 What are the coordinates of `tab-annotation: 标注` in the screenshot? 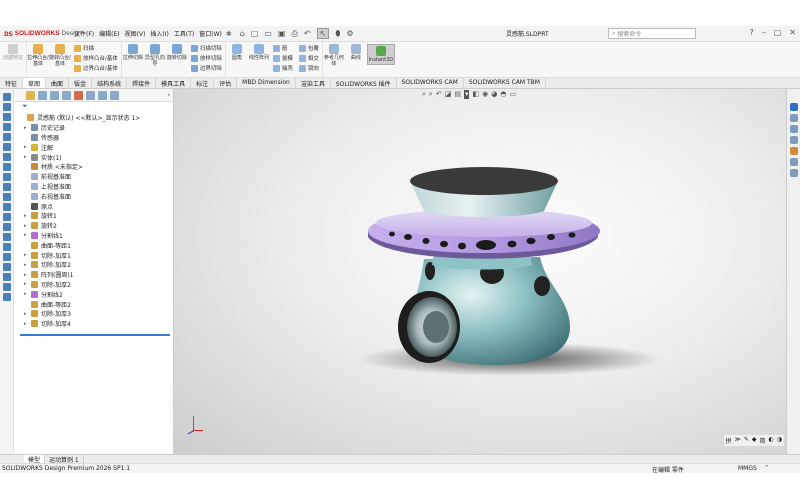 It's located at (203, 83).